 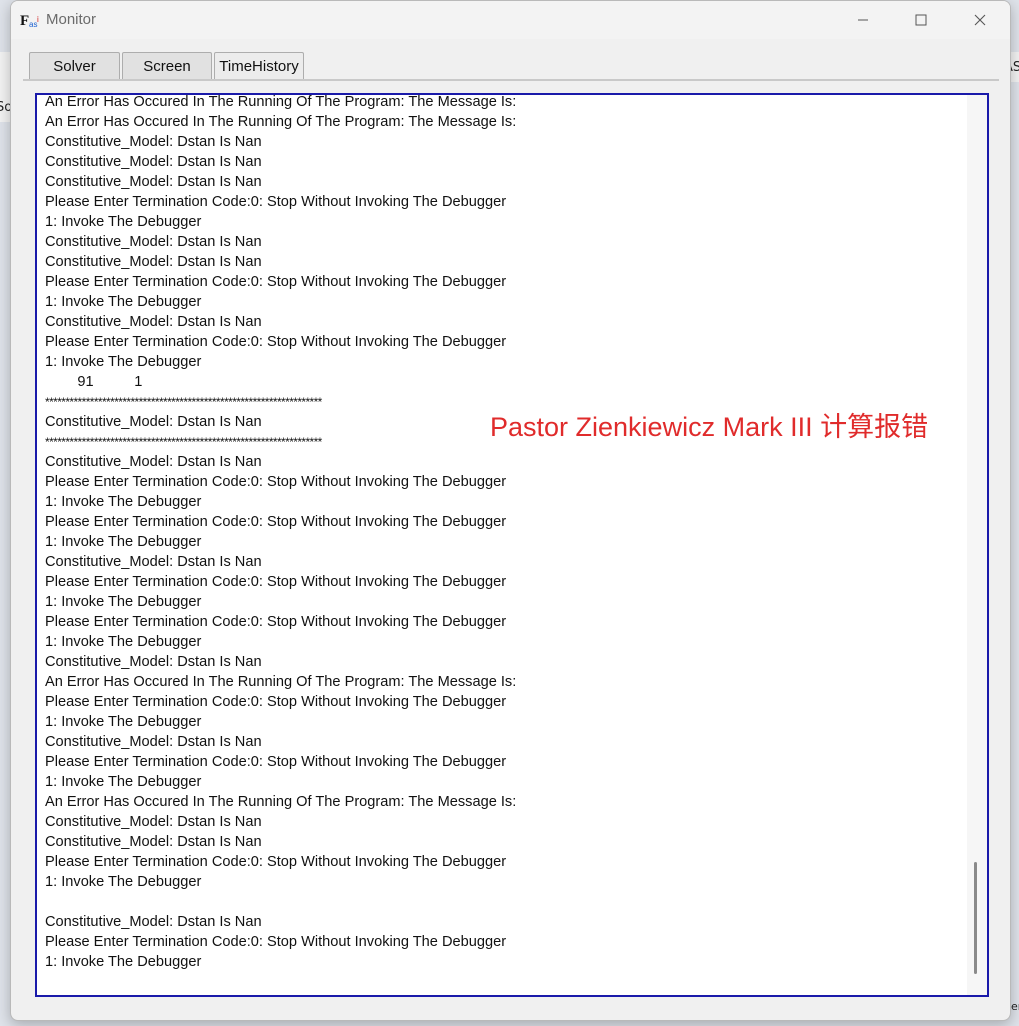 What do you see at coordinates (977, 545) in the screenshot?
I see `vertical-scrollbar` at bounding box center [977, 545].